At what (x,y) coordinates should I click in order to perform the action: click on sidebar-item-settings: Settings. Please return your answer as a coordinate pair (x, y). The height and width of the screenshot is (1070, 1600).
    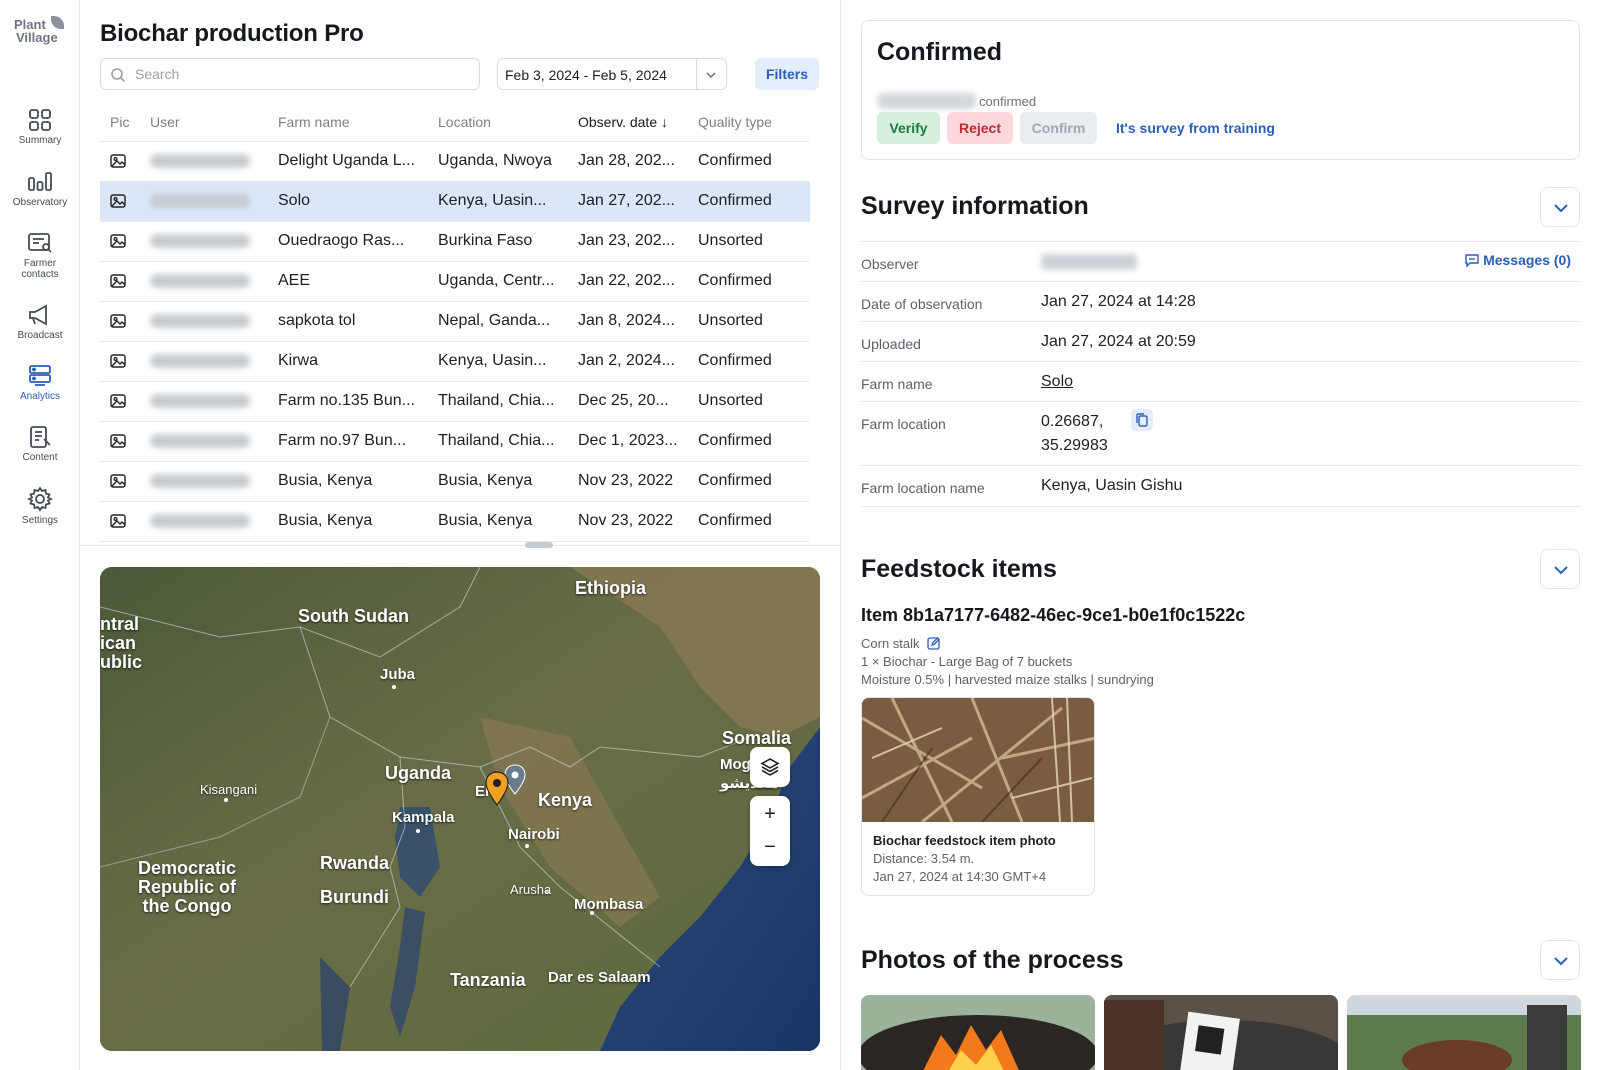
    Looking at the image, I should click on (40, 506).